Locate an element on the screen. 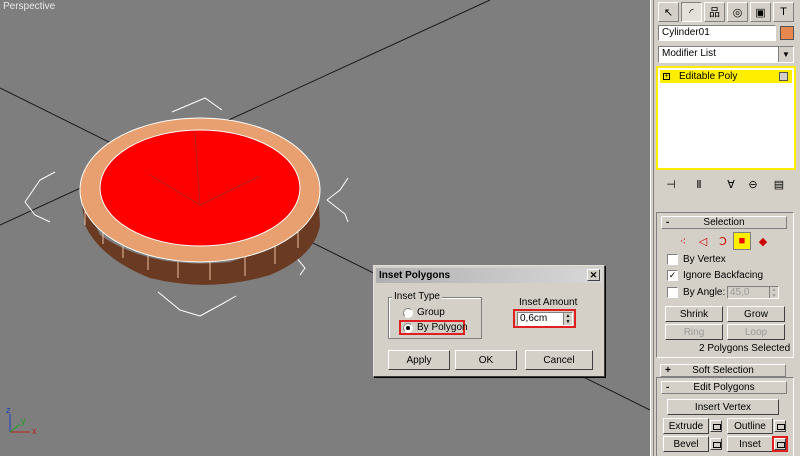  object-color-swatch is located at coordinates (787, 33).